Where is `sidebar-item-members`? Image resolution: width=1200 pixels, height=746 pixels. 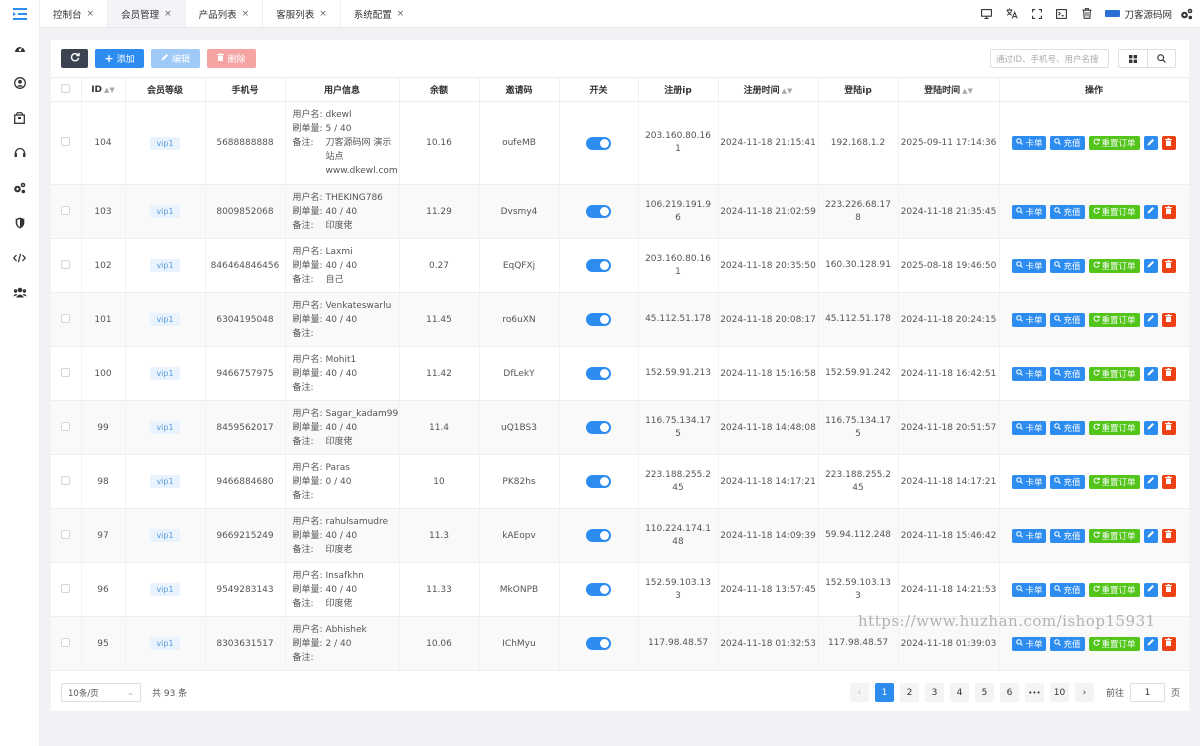 sidebar-item-members is located at coordinates (19, 82).